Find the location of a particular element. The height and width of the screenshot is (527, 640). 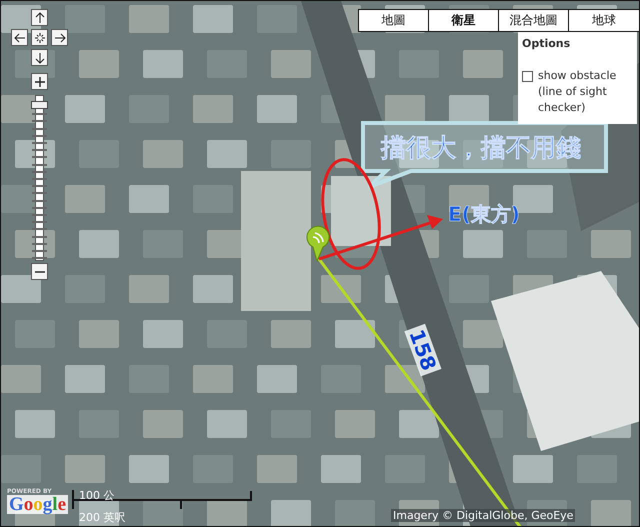

options-title: Options is located at coordinates (547, 43).